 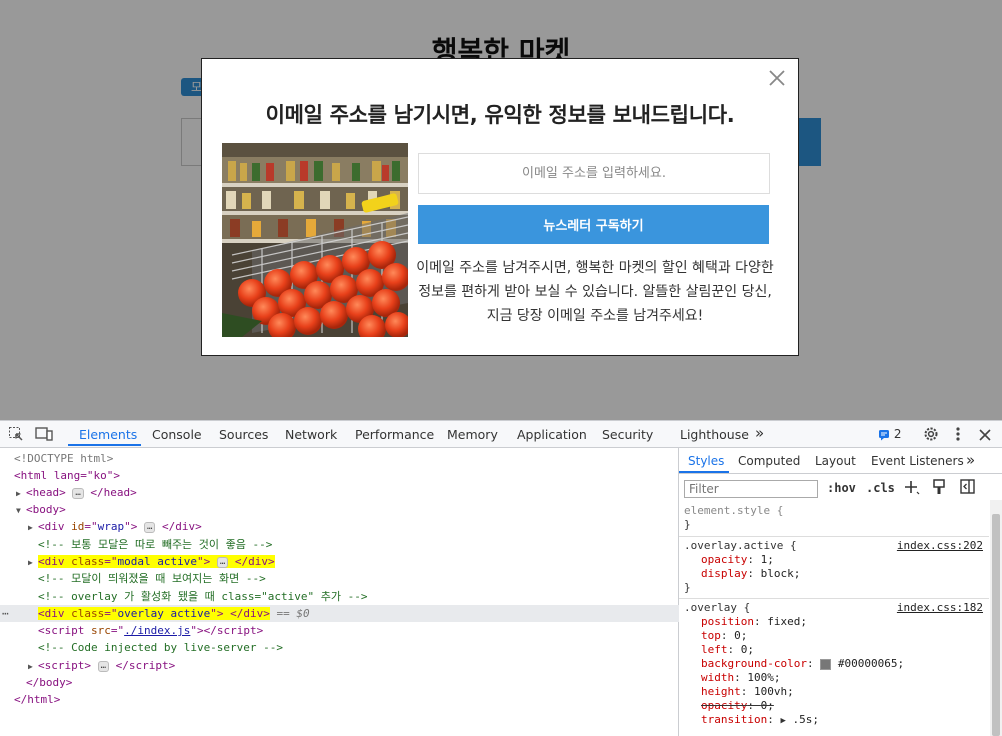 What do you see at coordinates (358, 647) in the screenshot?
I see `dom-comment: <!-- Code injected by live-server -->` at bounding box center [358, 647].